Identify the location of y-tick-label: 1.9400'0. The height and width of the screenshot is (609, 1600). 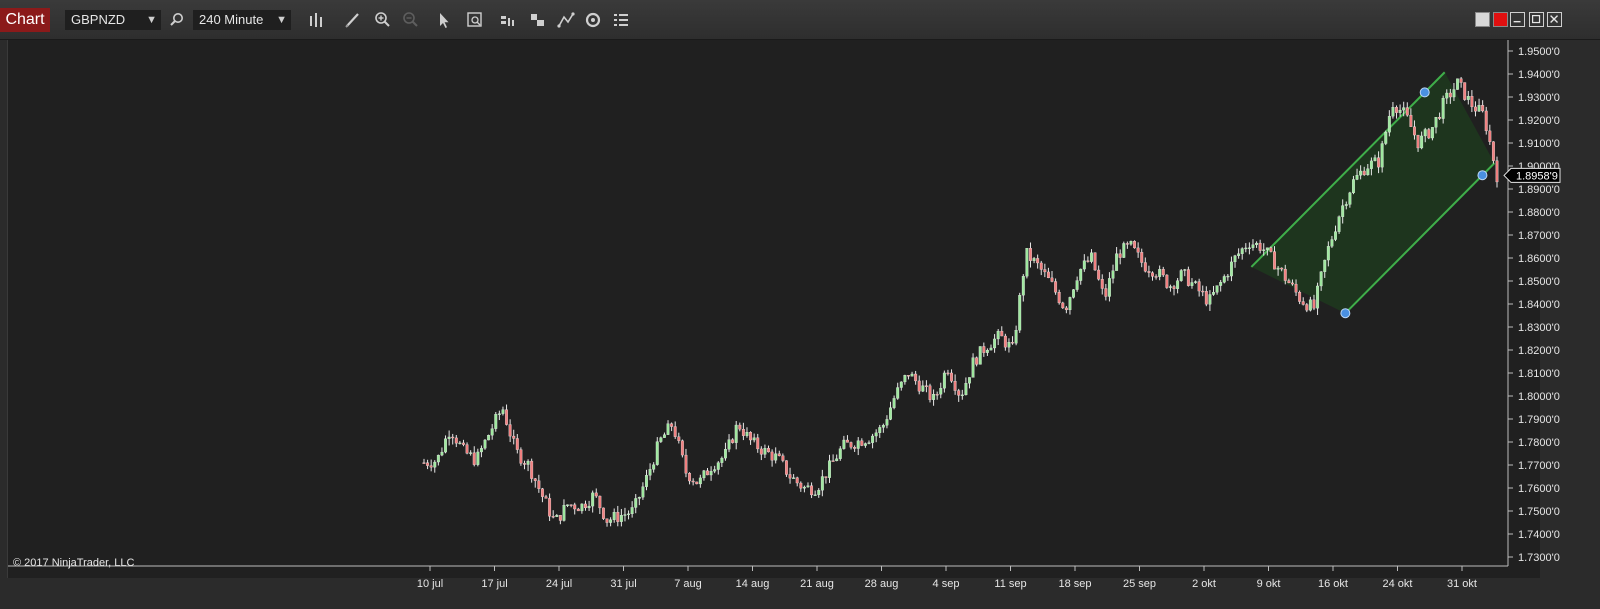
(1539, 75).